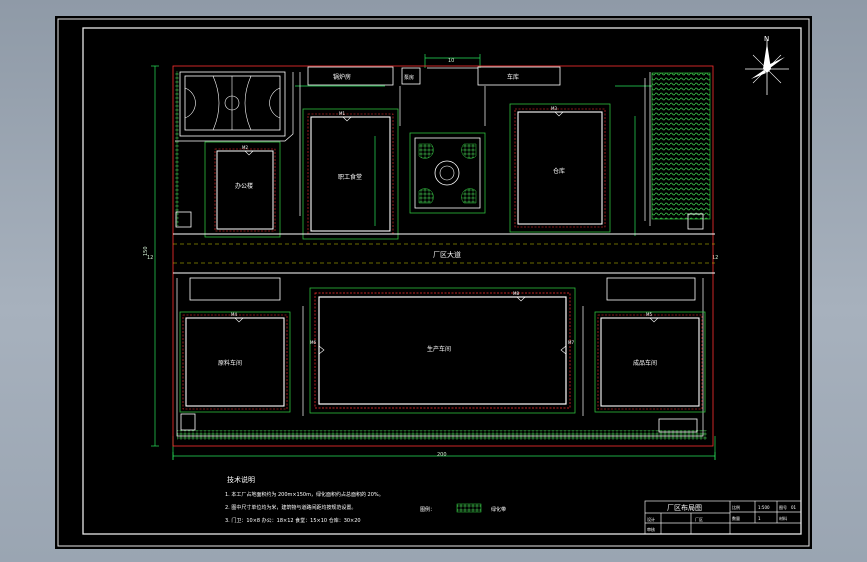  I want to click on legend-green-swatch, so click(469, 508).